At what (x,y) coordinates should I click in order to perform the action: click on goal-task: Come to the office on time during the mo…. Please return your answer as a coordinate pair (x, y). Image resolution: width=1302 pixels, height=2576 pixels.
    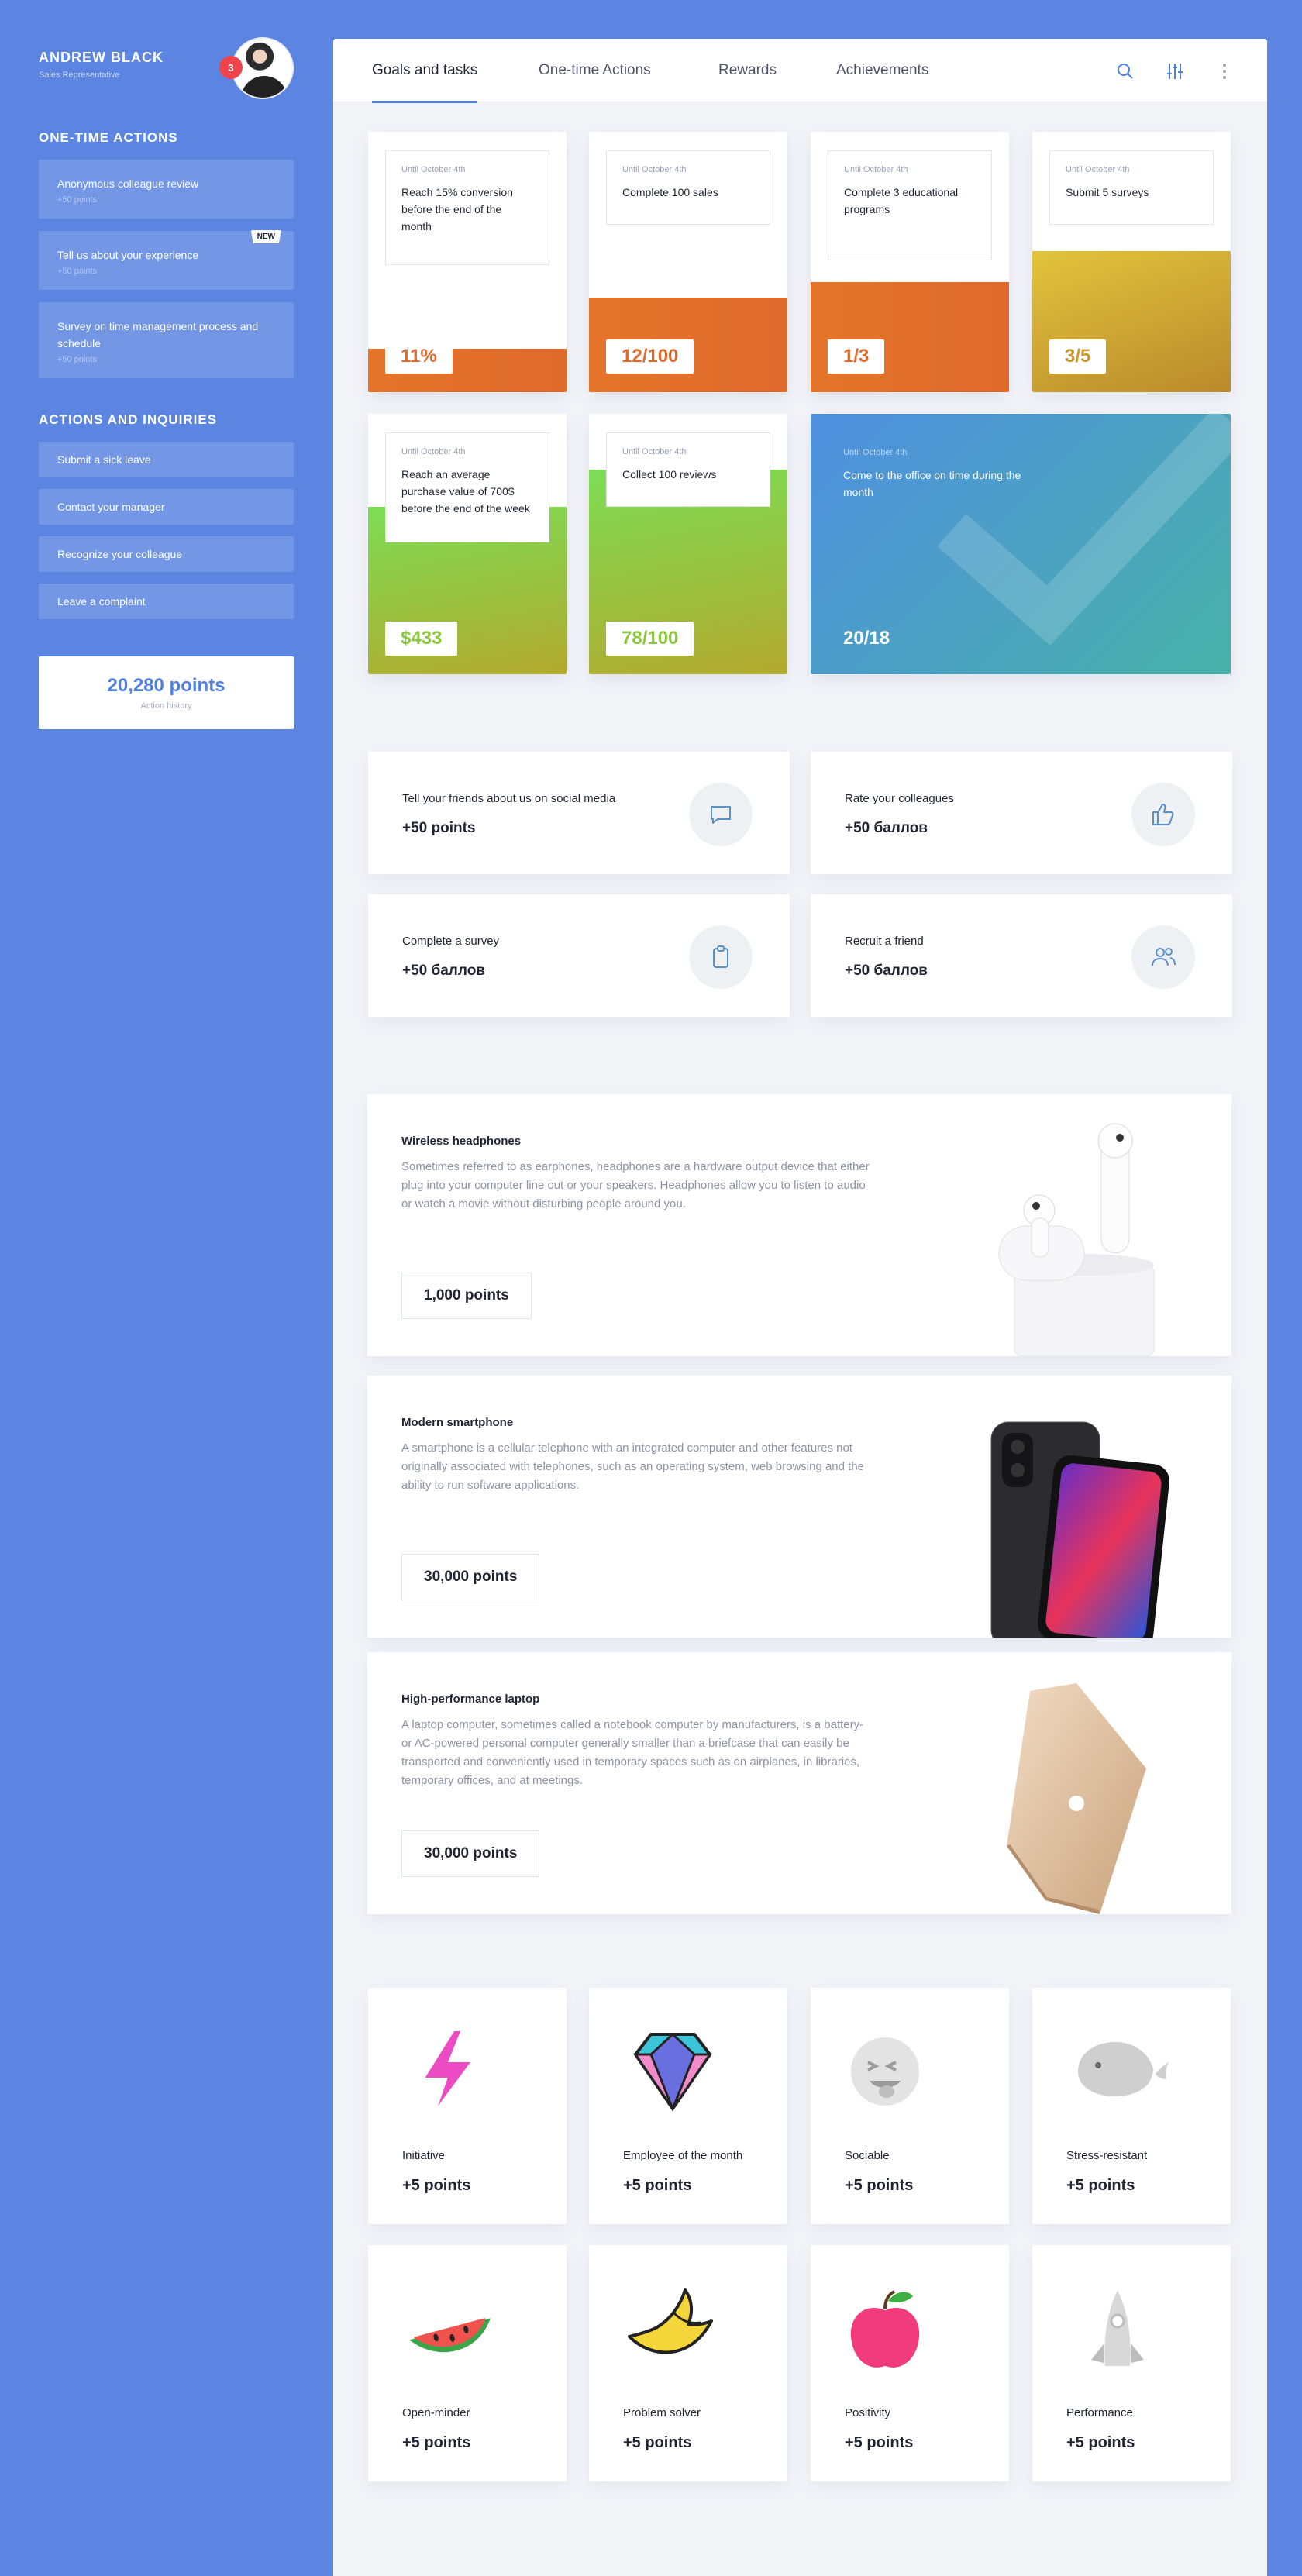
    Looking at the image, I should click on (932, 483).